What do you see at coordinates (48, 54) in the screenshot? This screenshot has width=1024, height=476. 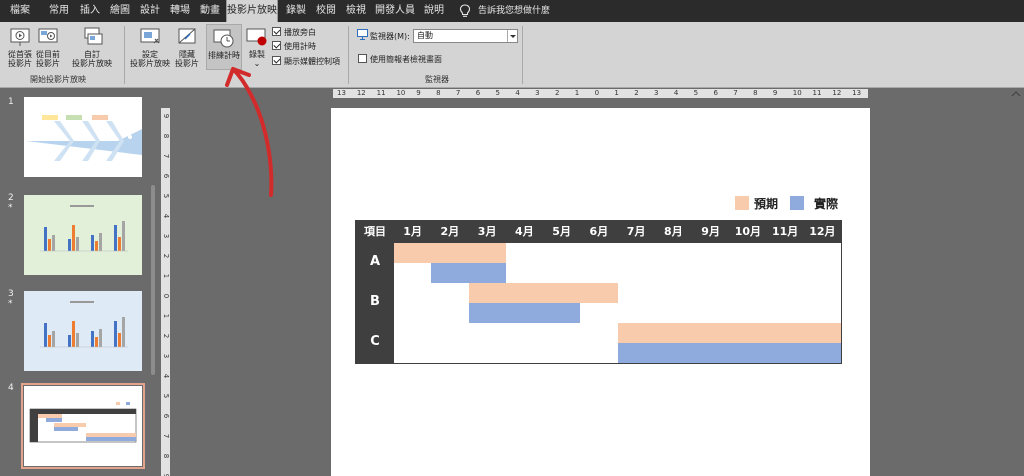 I see `from-current-label-1: 從目前` at bounding box center [48, 54].